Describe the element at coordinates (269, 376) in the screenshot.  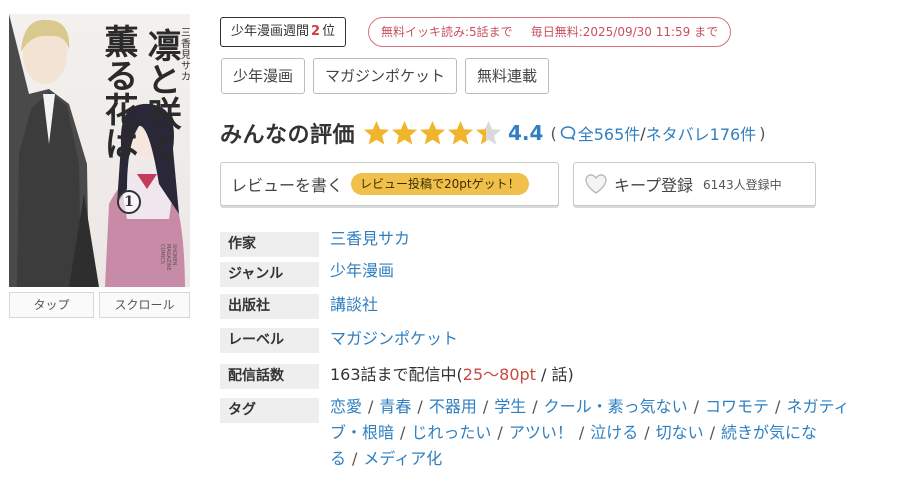
I see `info-label-episodes: 配信話数` at that location.